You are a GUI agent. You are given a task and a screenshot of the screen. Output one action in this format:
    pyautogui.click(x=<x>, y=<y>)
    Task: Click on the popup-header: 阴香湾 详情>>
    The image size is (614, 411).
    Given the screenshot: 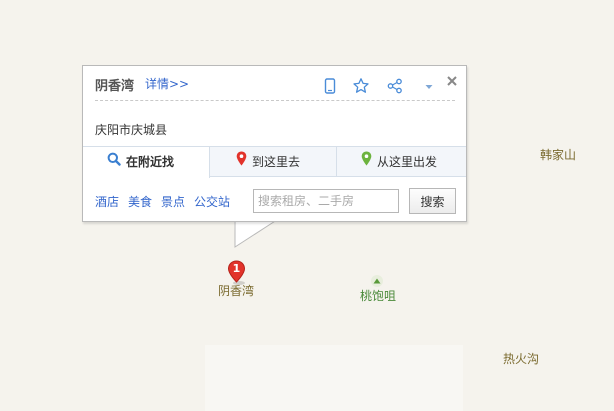 What is the action you would take?
    pyautogui.click(x=276, y=87)
    